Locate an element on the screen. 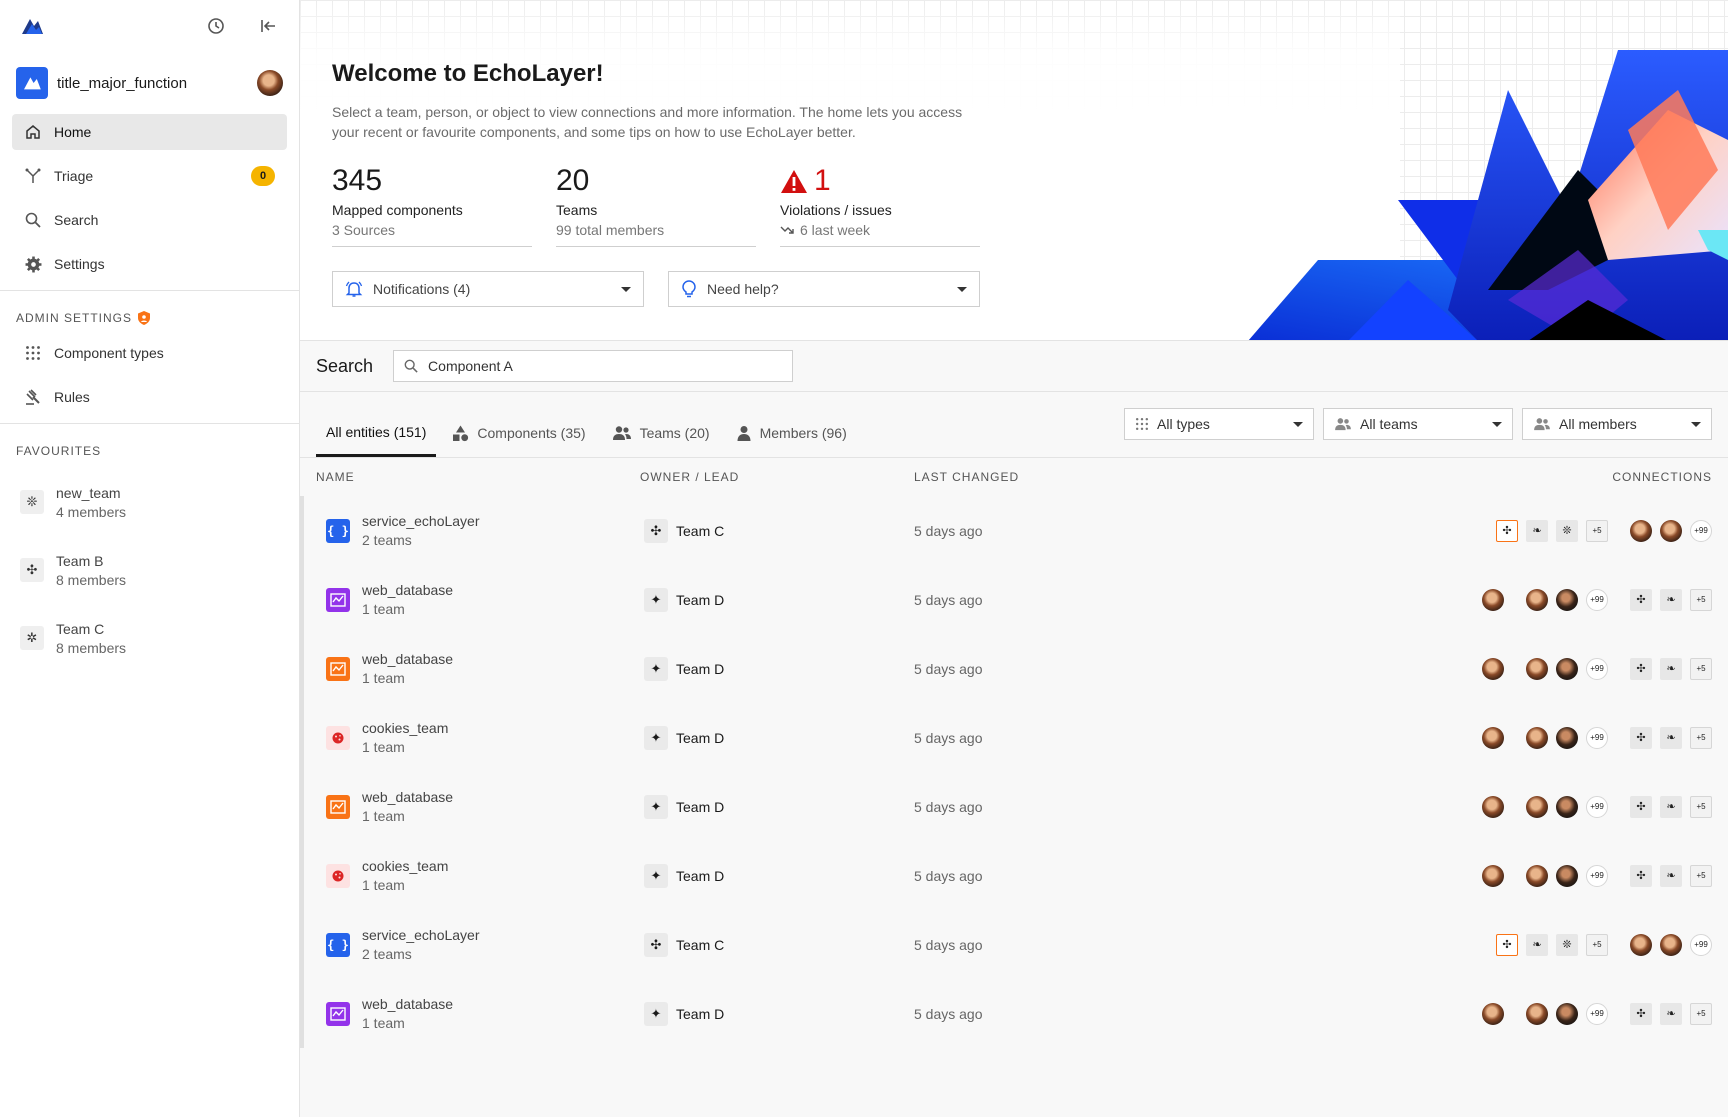 Image resolution: width=1728 pixels, height=1117 pixels. favourite-item-team-b: ✣ Team B 8 members is located at coordinates (149, 570).